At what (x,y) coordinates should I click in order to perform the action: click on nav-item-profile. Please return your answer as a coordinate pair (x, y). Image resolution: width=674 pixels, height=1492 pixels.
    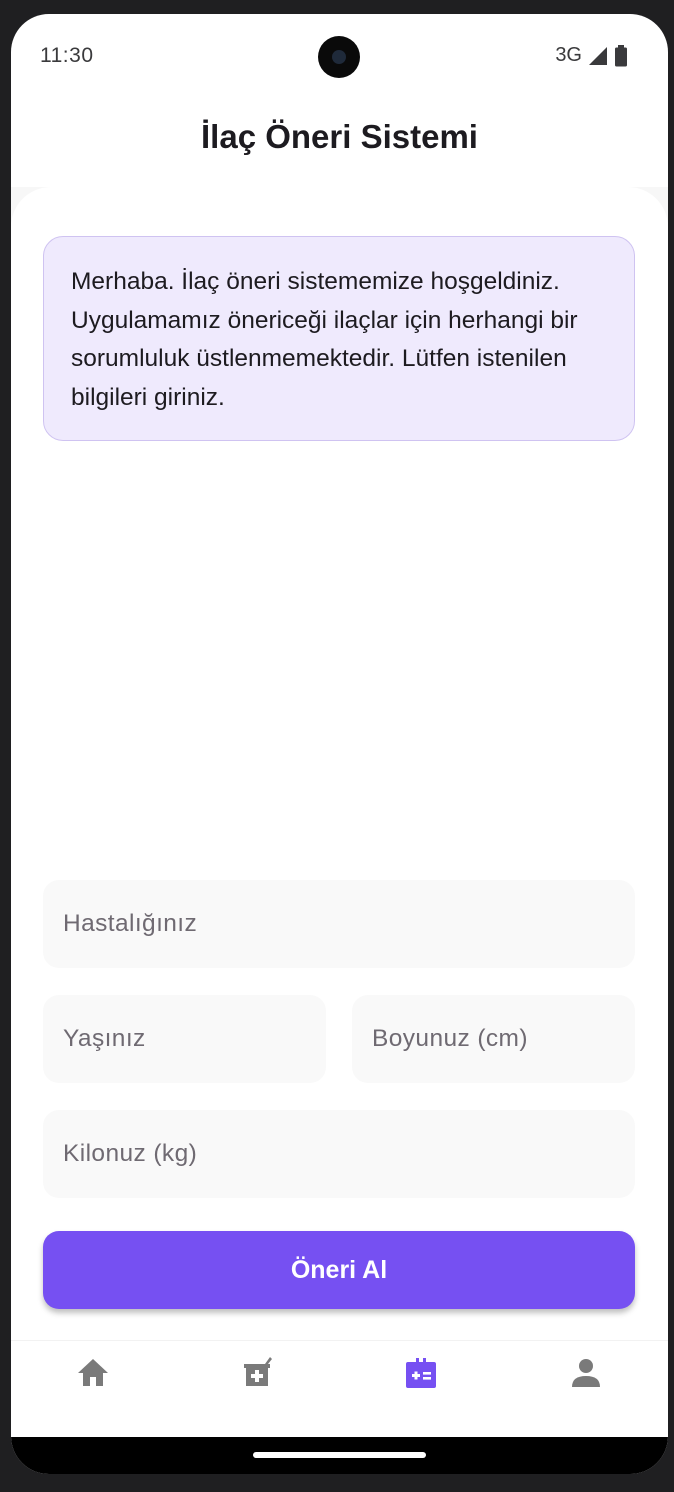
    Looking at the image, I should click on (586, 1375).